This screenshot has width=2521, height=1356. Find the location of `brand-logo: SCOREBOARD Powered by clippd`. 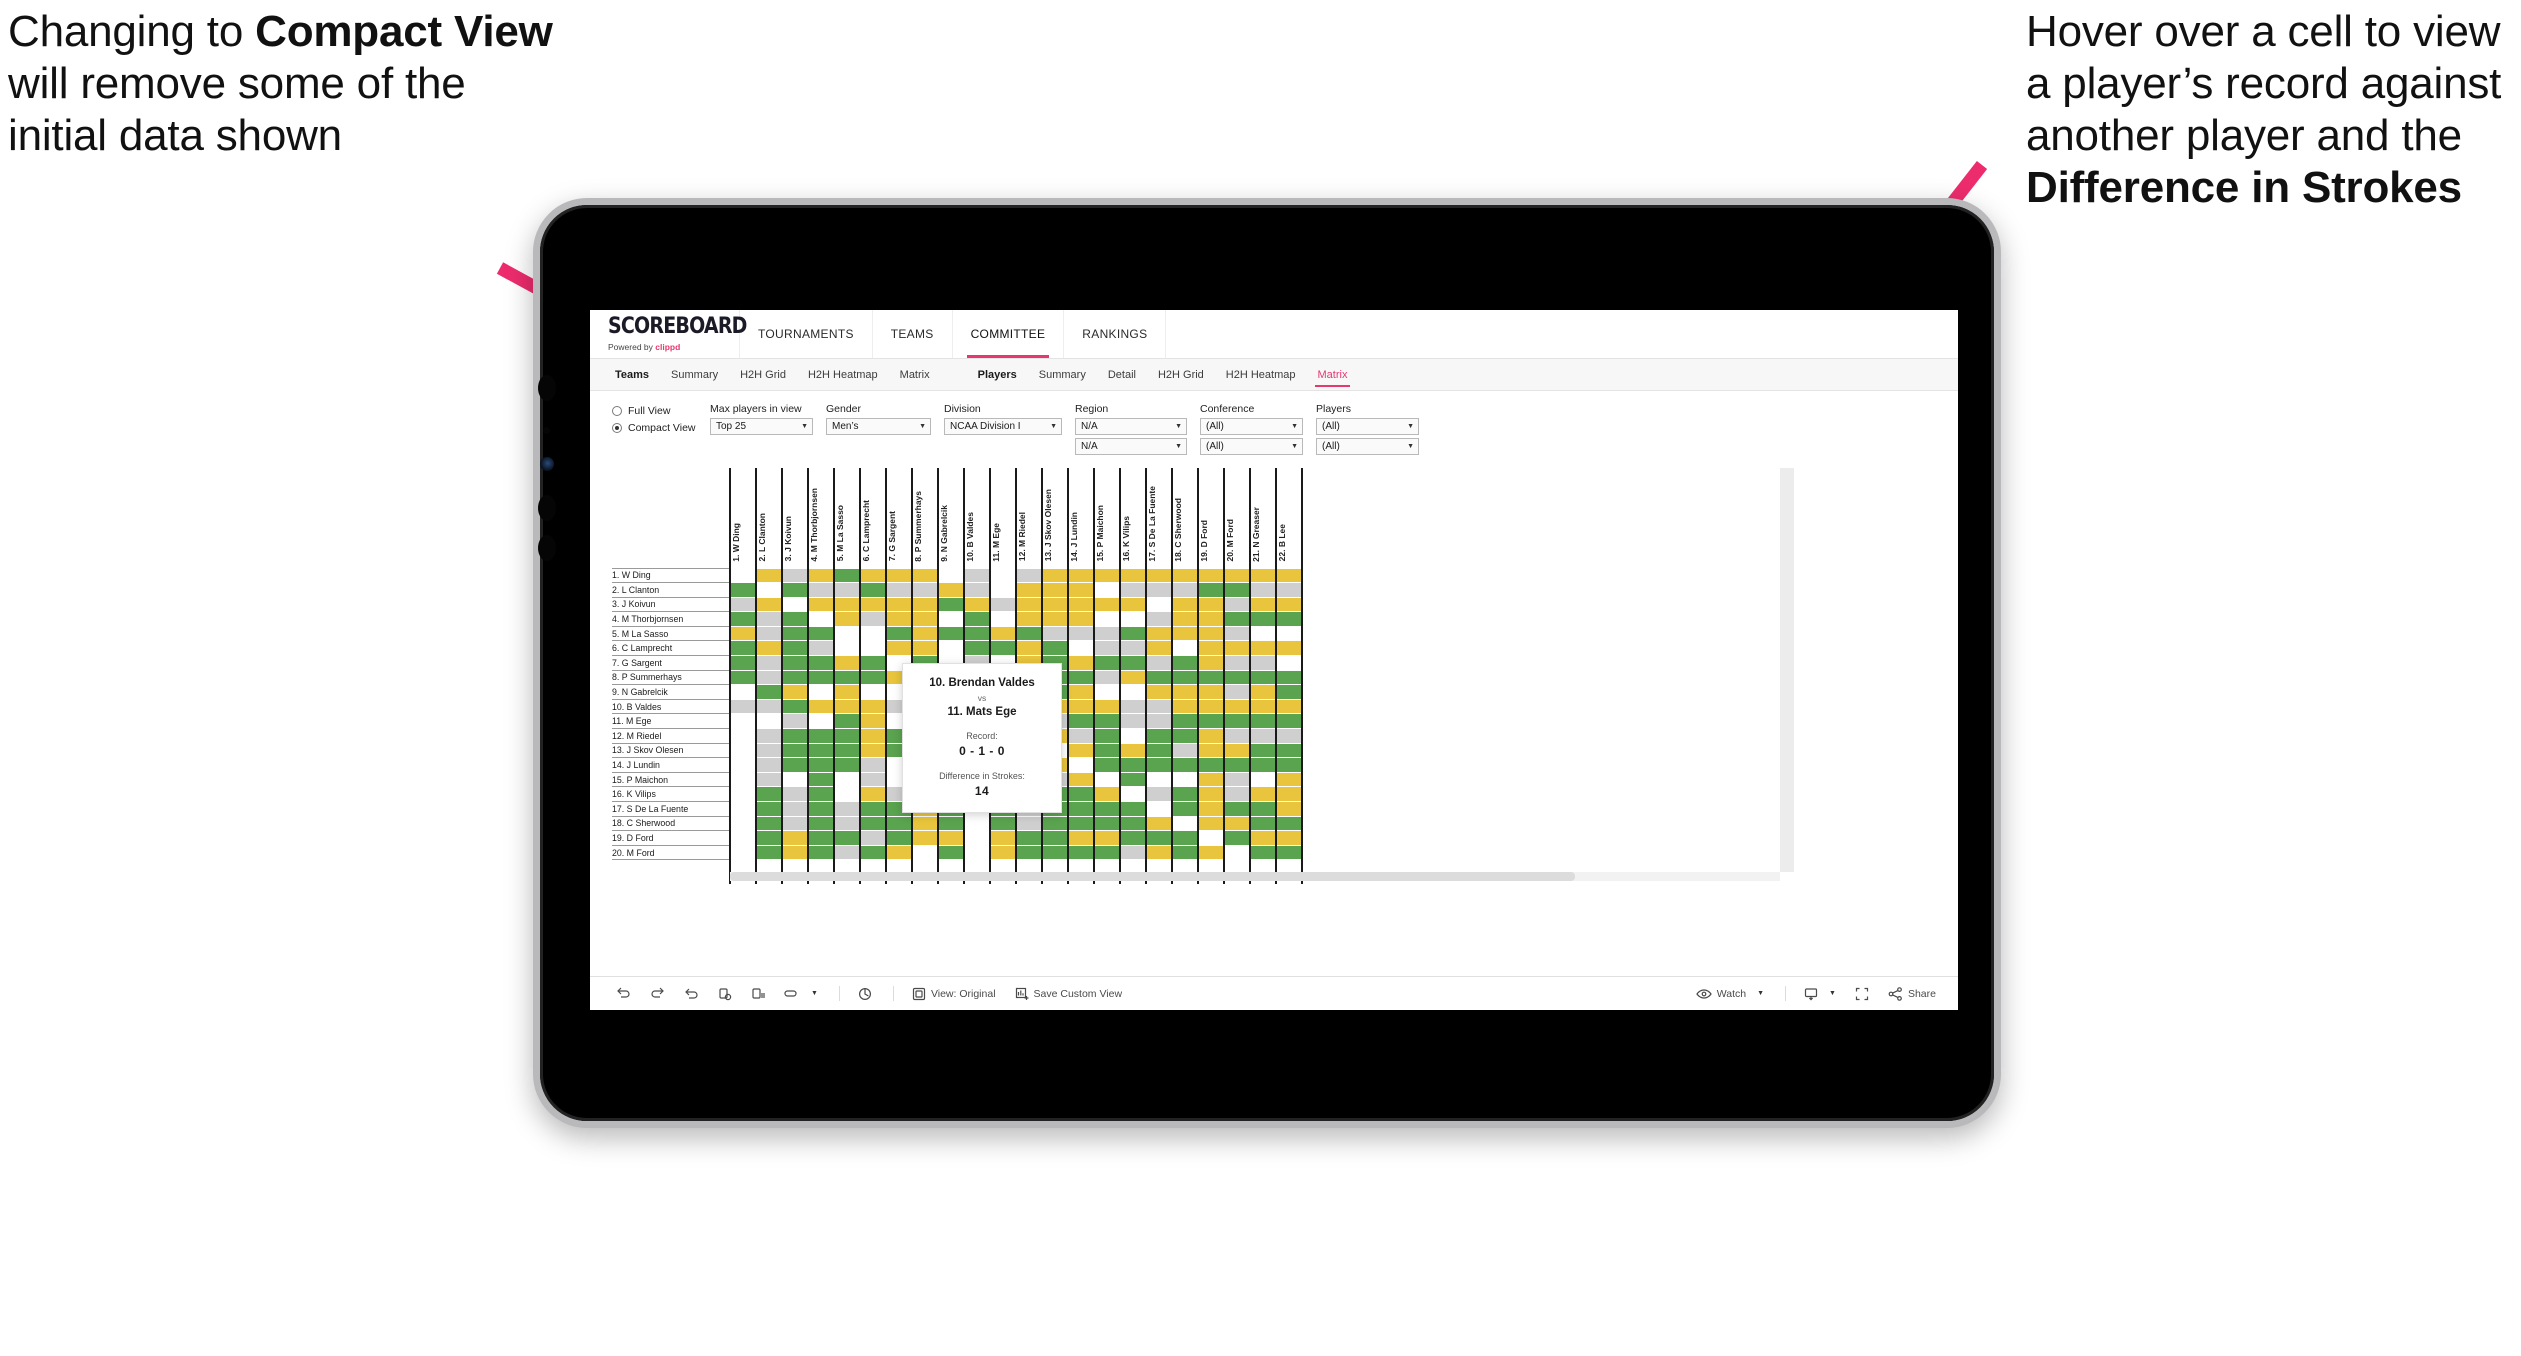

brand-logo: SCOREBOARD Powered by clippd is located at coordinates (668, 334).